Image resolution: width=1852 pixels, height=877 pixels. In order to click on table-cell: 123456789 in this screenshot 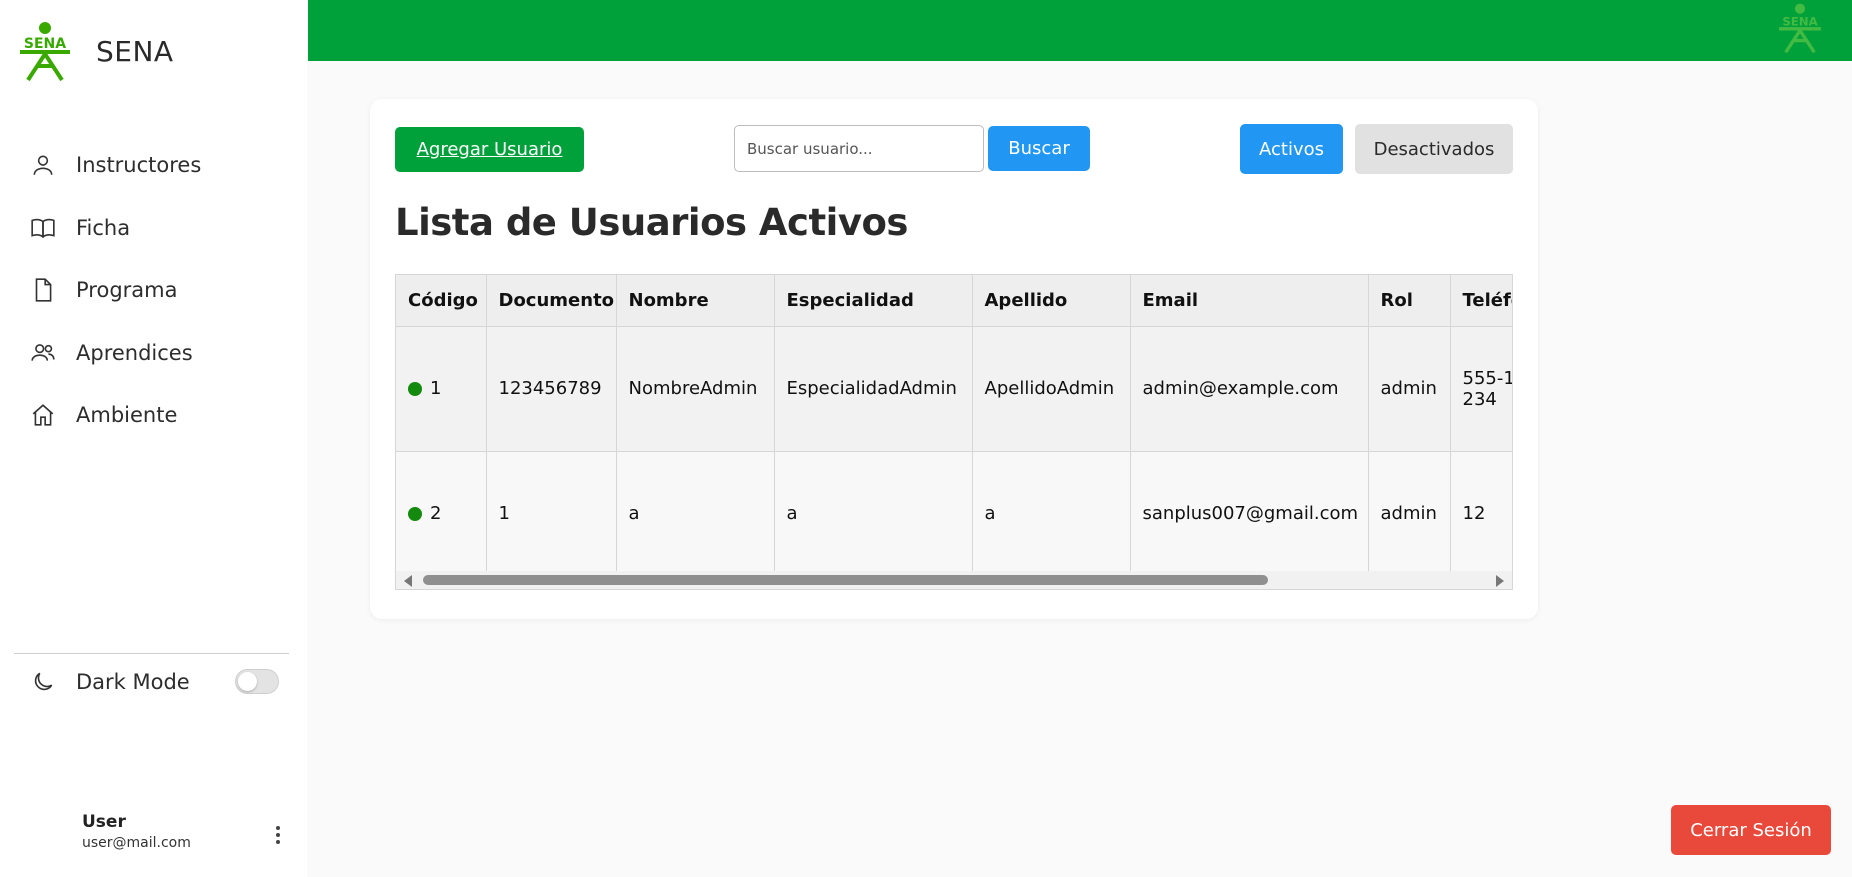, I will do `click(551, 389)`.